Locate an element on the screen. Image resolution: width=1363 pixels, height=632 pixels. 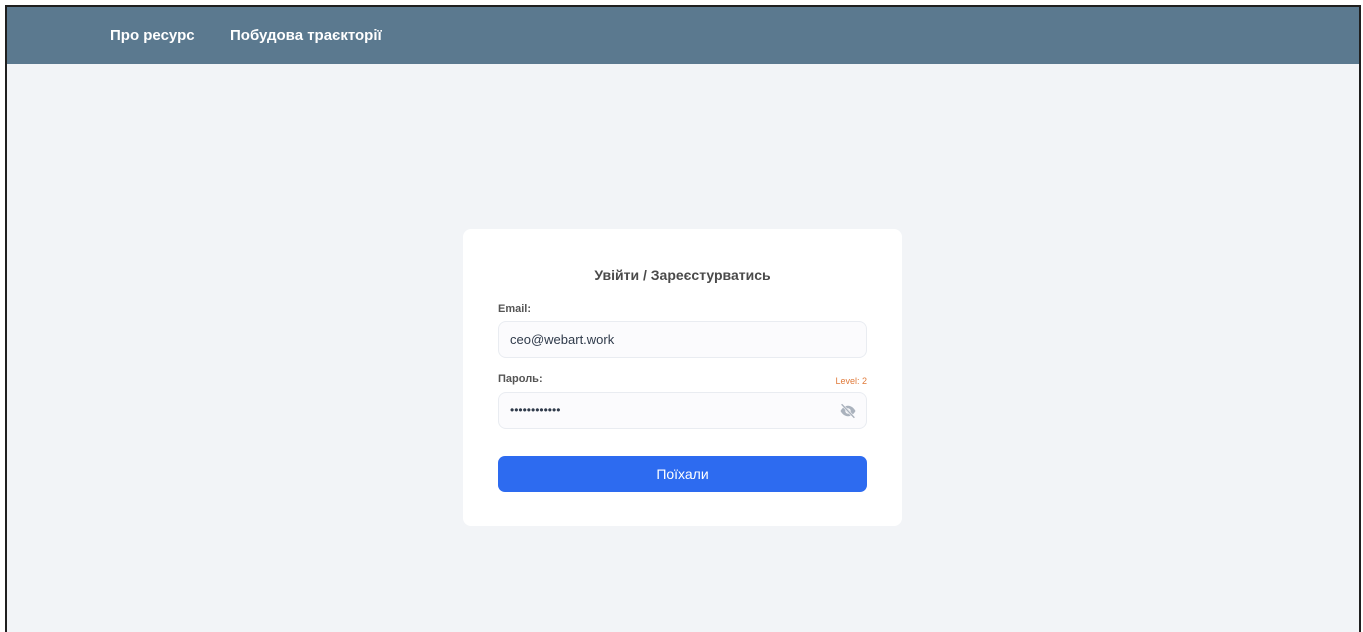
password-value: •••••••••••• is located at coordinates (535, 410).